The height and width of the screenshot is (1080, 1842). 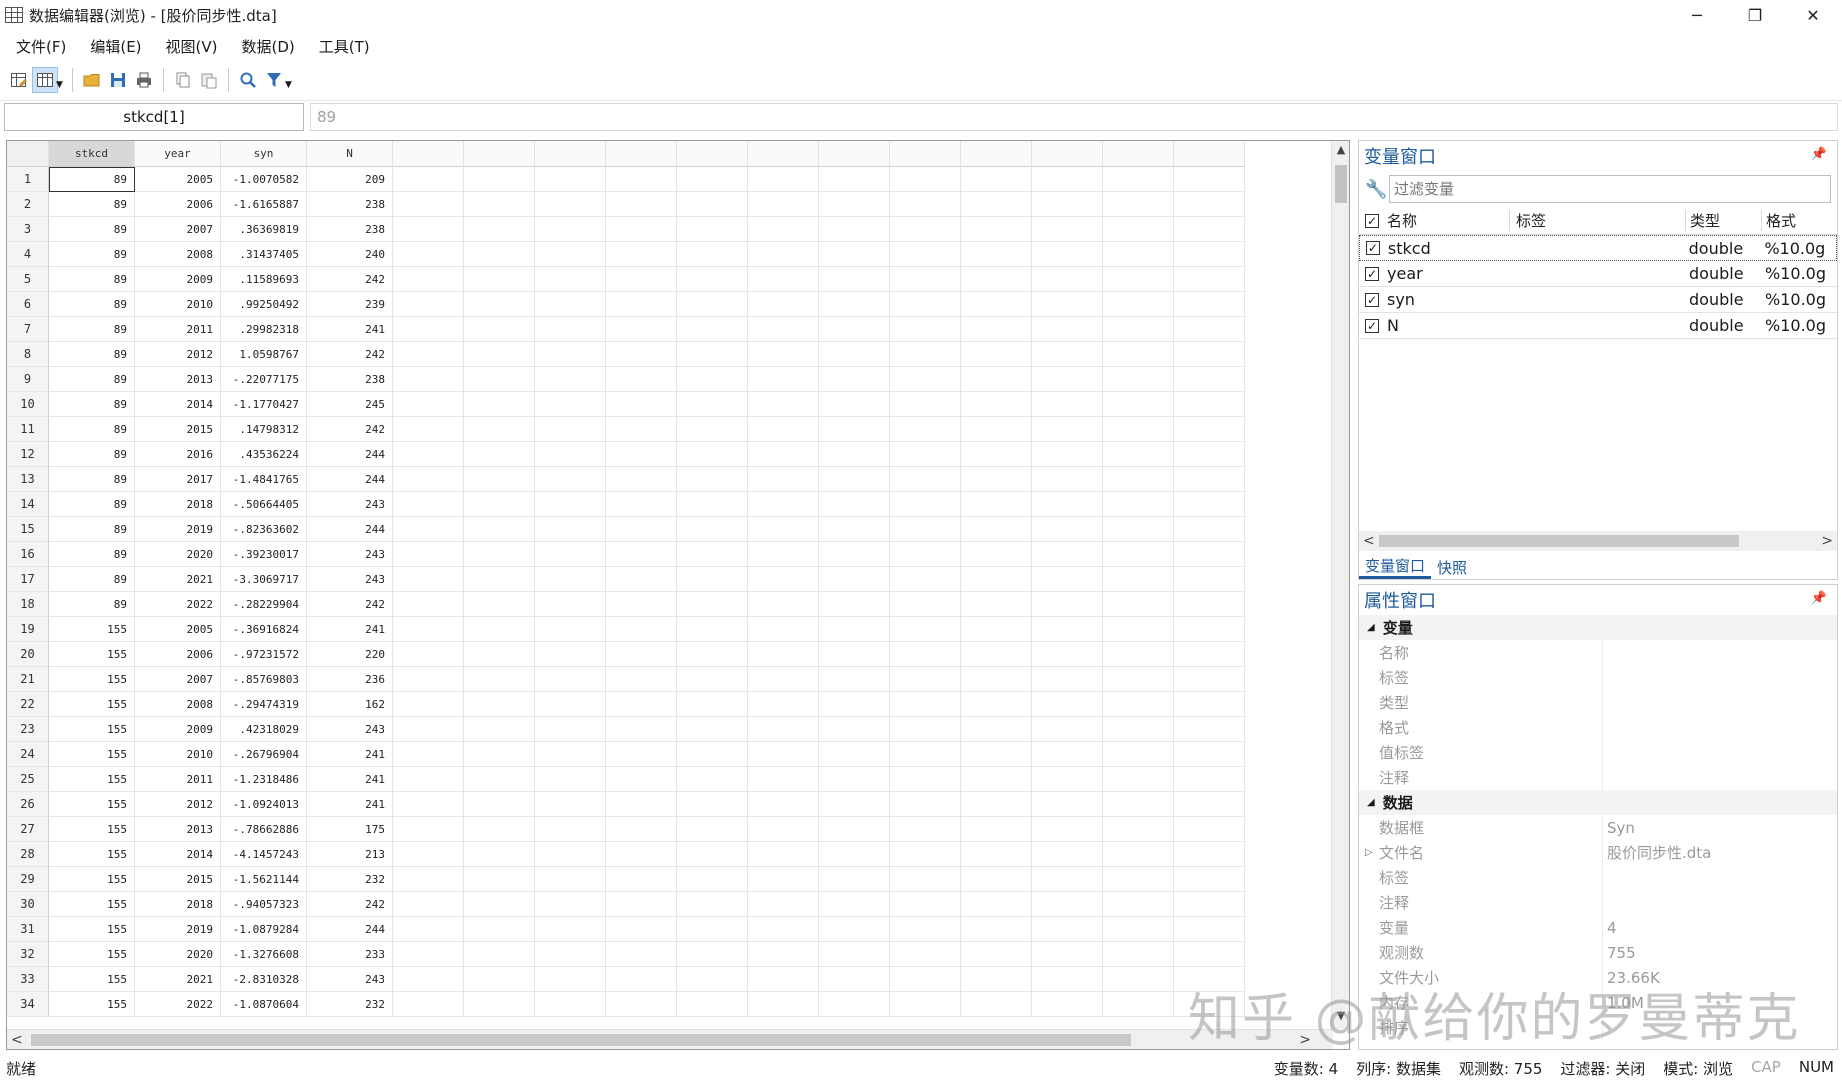 I want to click on row-number: 7, so click(x=28, y=329).